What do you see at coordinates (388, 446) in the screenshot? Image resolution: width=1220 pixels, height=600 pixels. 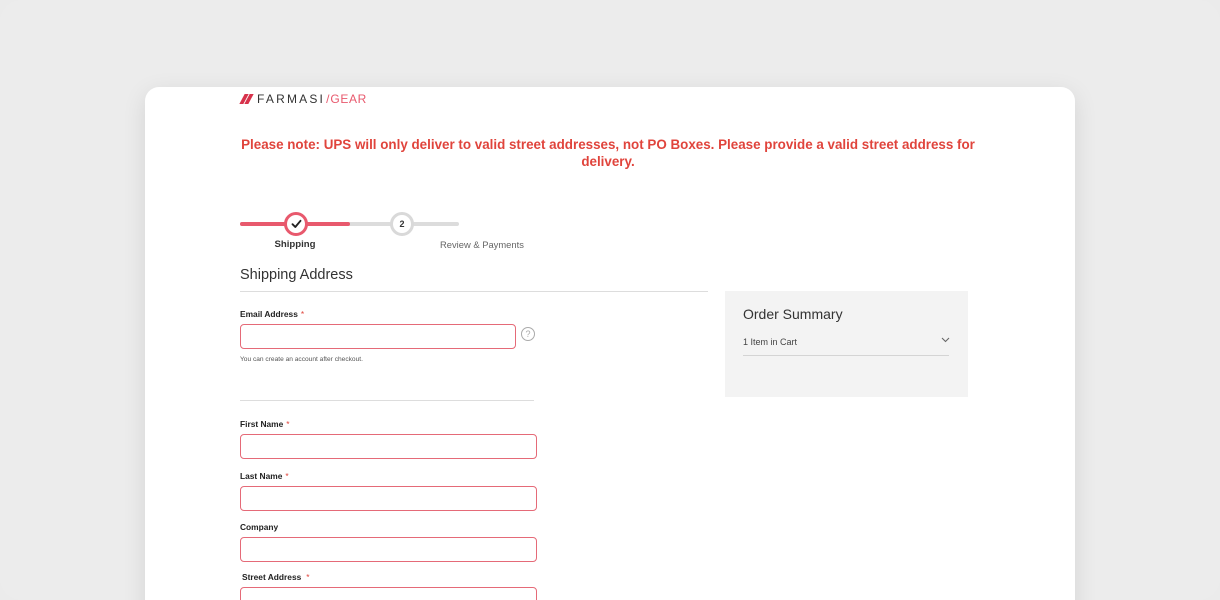 I see `first-name-field` at bounding box center [388, 446].